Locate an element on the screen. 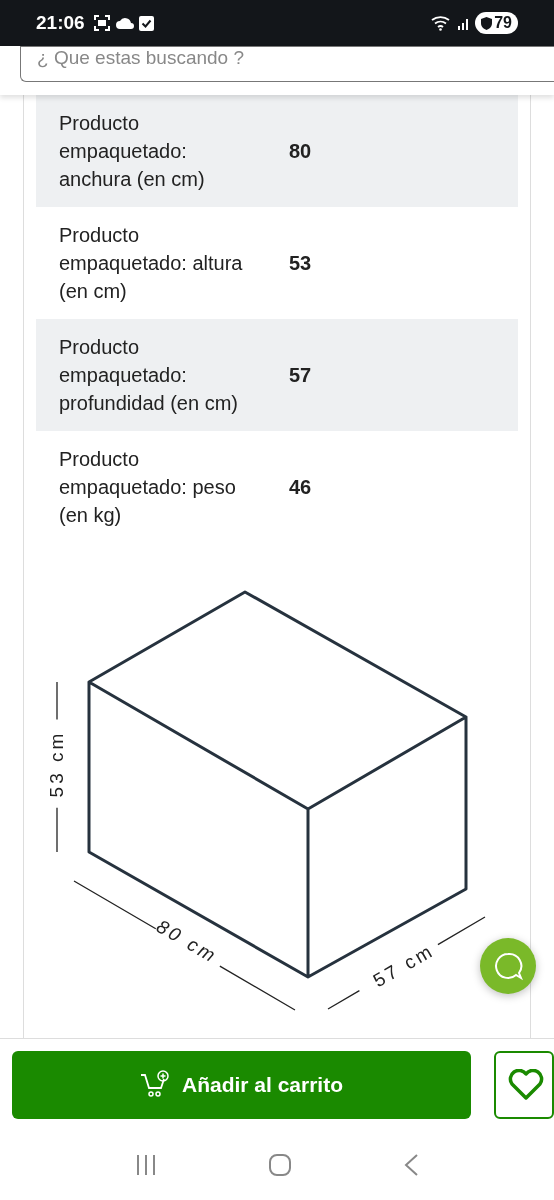 The width and height of the screenshot is (554, 1200). spec-label: Producto empaquetado: profundidad (en cm) is located at coordinates (149, 375).